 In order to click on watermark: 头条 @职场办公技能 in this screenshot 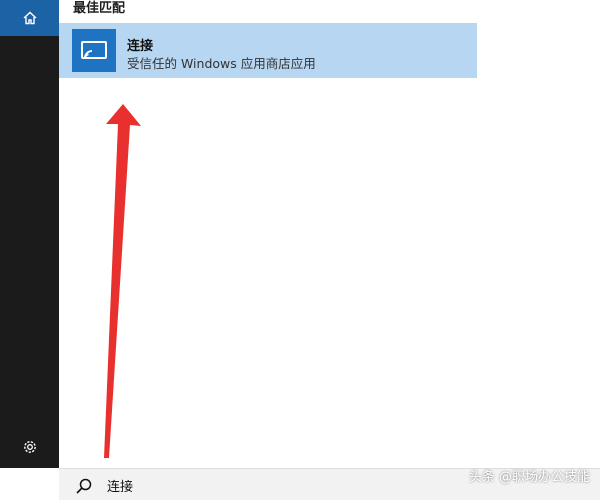, I will do `click(529, 477)`.